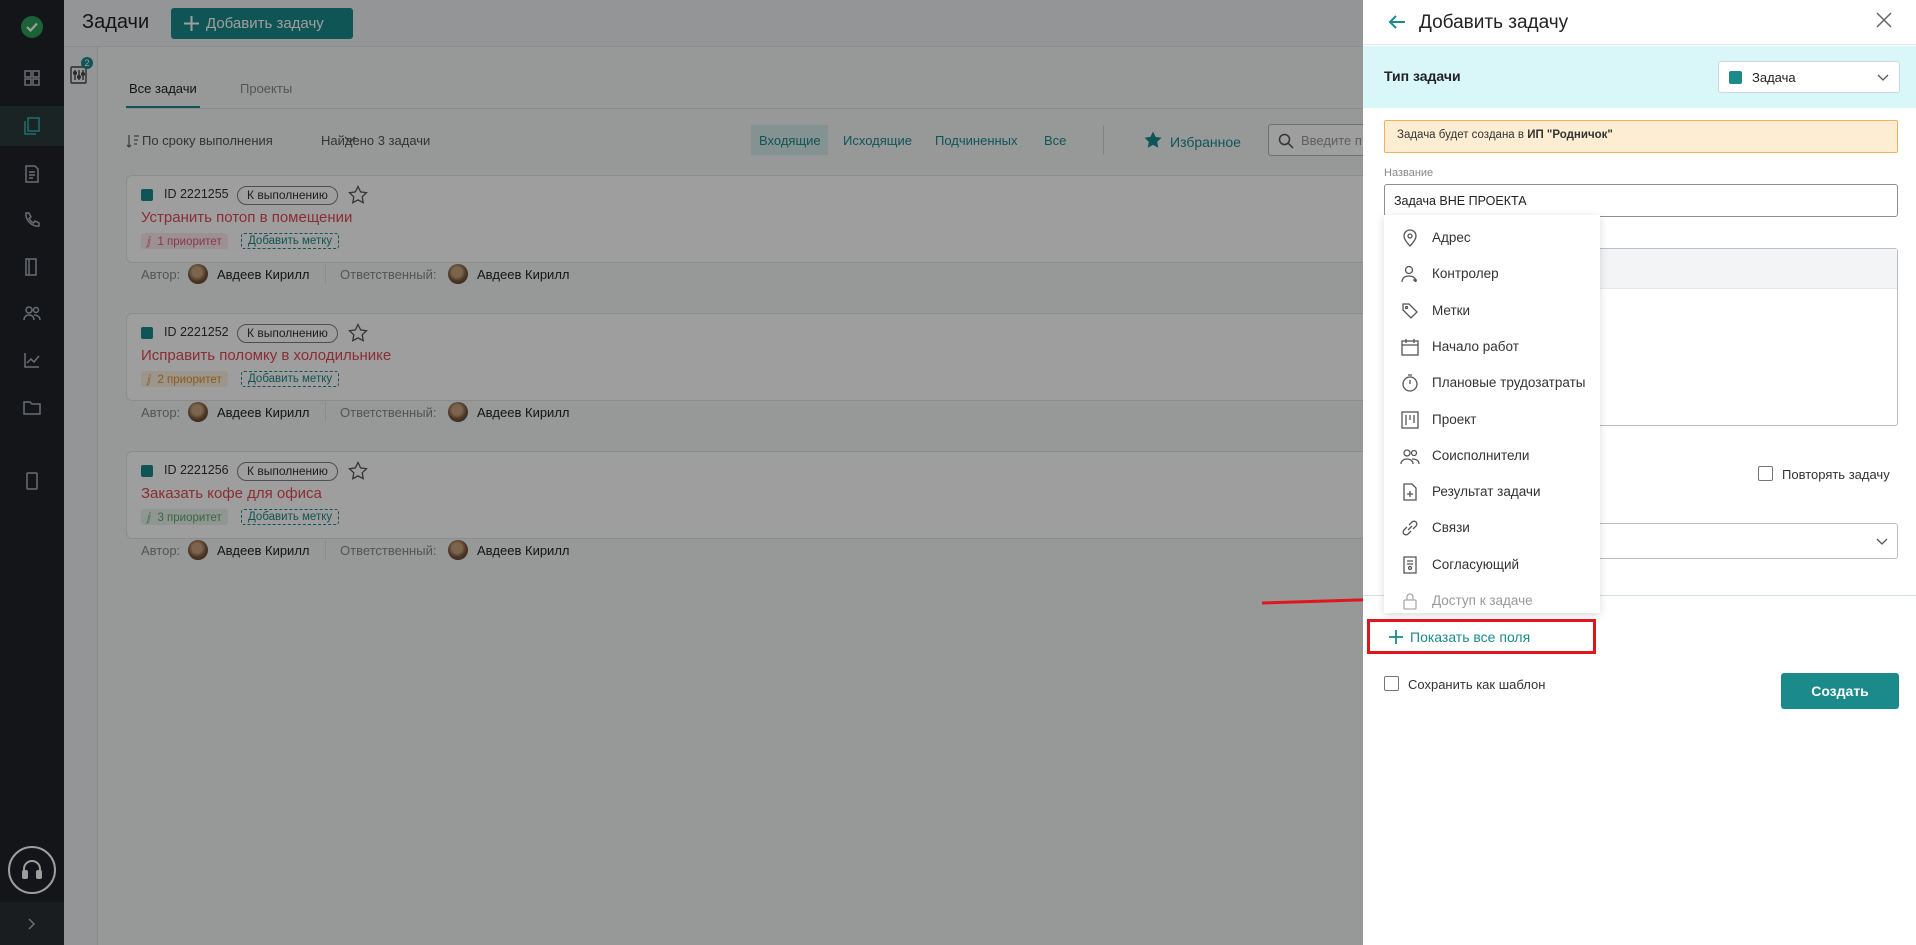 The width and height of the screenshot is (1916, 945). What do you see at coordinates (1476, 564) in the screenshot?
I see `field-menu-label: Согласующий` at bounding box center [1476, 564].